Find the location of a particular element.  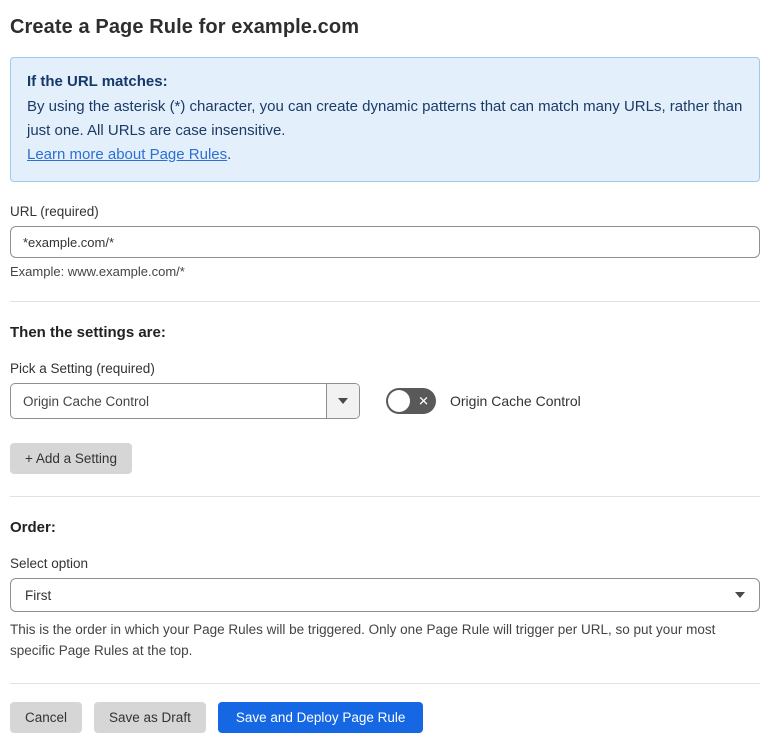

save-and-deploy-button: Save and Deploy Page Rule is located at coordinates (320, 717).